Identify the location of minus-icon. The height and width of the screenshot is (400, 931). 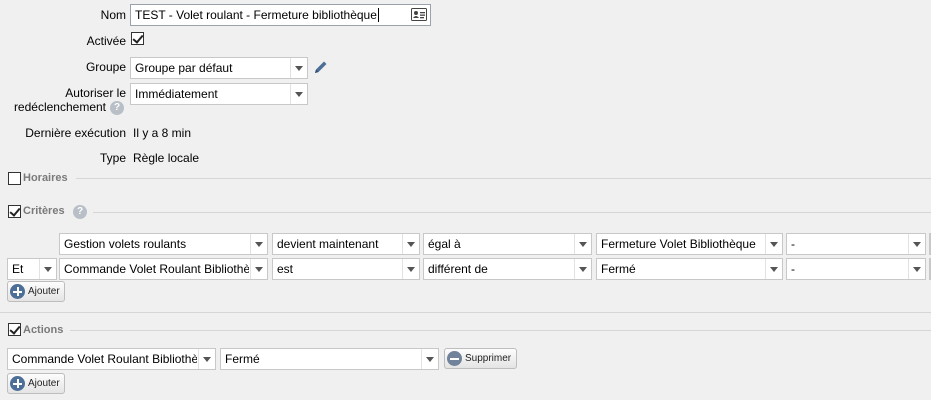
(454, 358).